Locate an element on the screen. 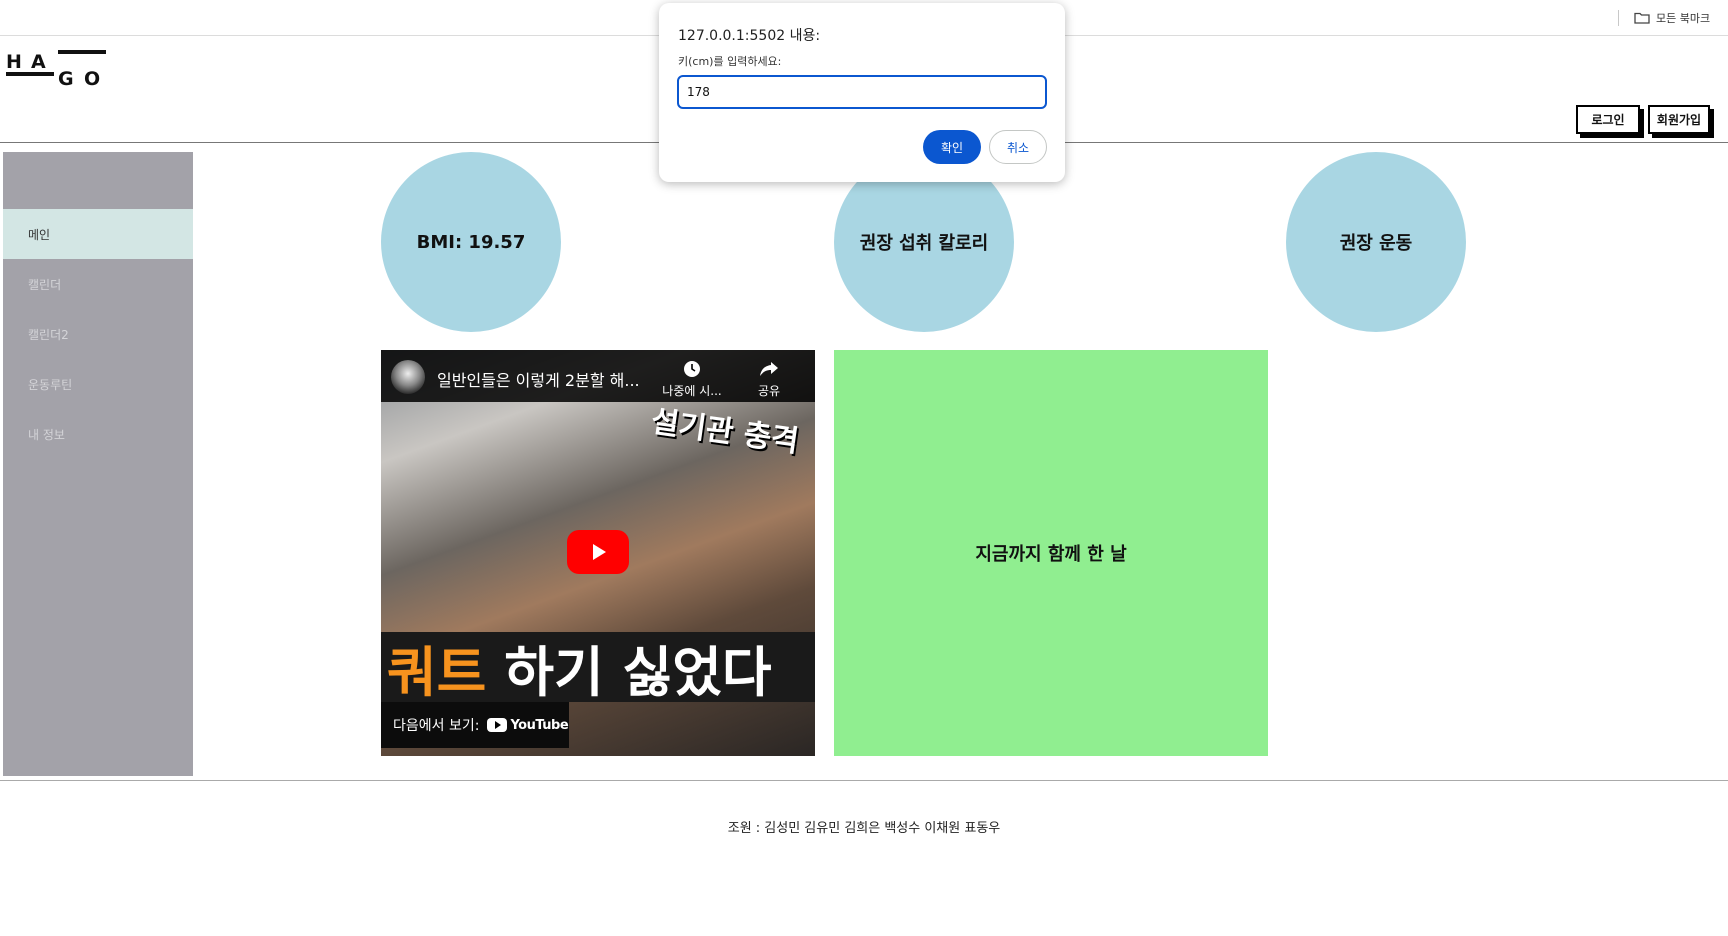 This screenshot has width=1728, height=936. sidebar: 메인 캘린더 캘린더2 운동루틴 내 정보 is located at coordinates (98, 464).